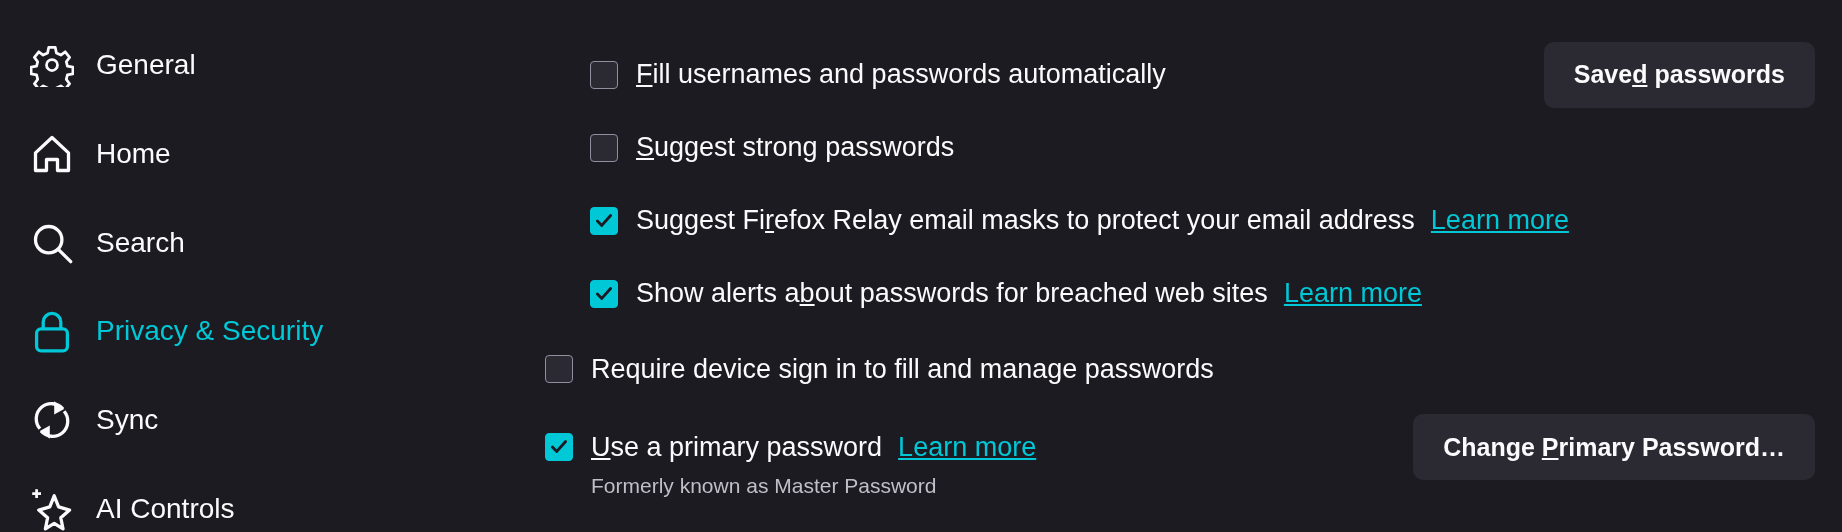 This screenshot has width=1842, height=532. What do you see at coordinates (764, 486) in the screenshot?
I see `hint-text: Formerly known as Master Password` at bounding box center [764, 486].